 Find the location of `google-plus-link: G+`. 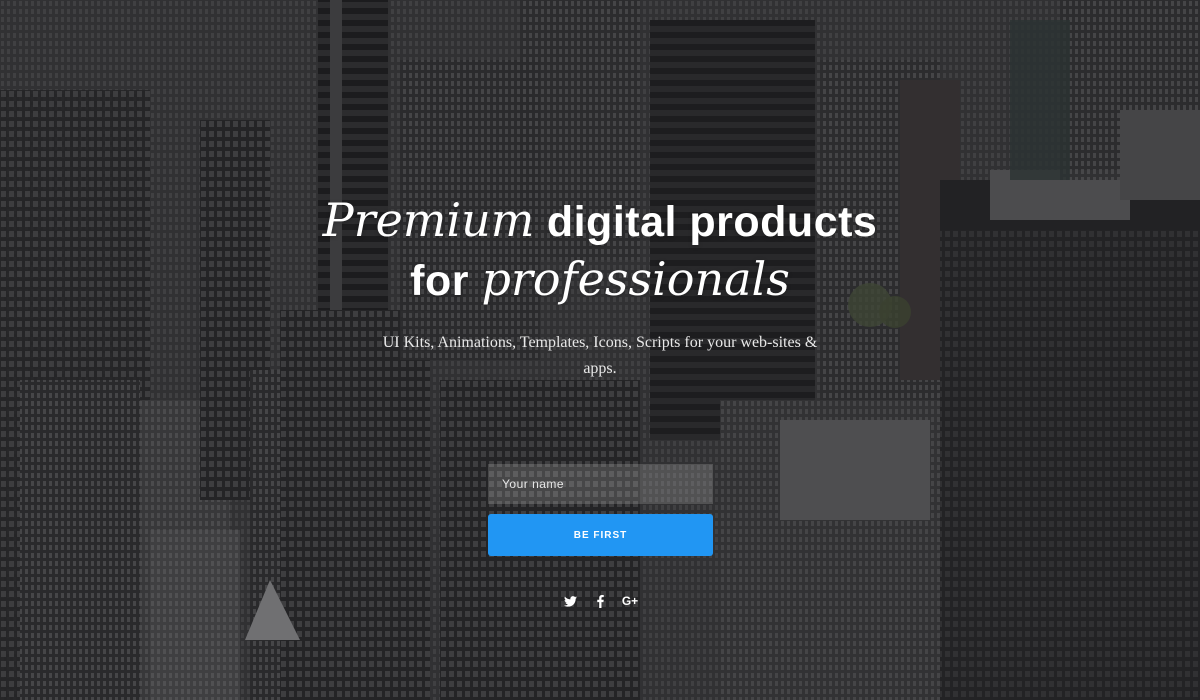

google-plus-link: G+ is located at coordinates (630, 601).